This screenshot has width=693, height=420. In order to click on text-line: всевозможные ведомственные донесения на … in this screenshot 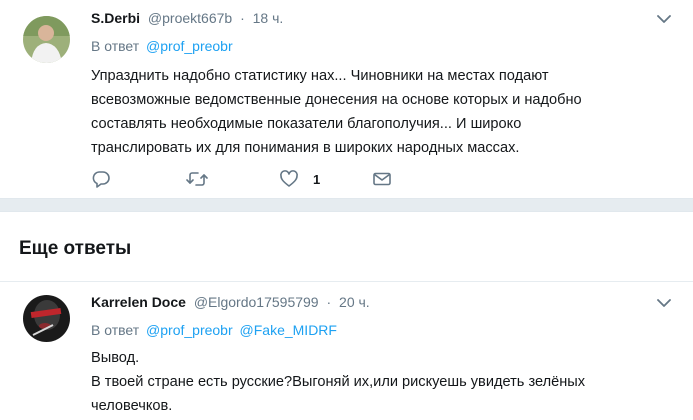, I will do `click(336, 100)`.